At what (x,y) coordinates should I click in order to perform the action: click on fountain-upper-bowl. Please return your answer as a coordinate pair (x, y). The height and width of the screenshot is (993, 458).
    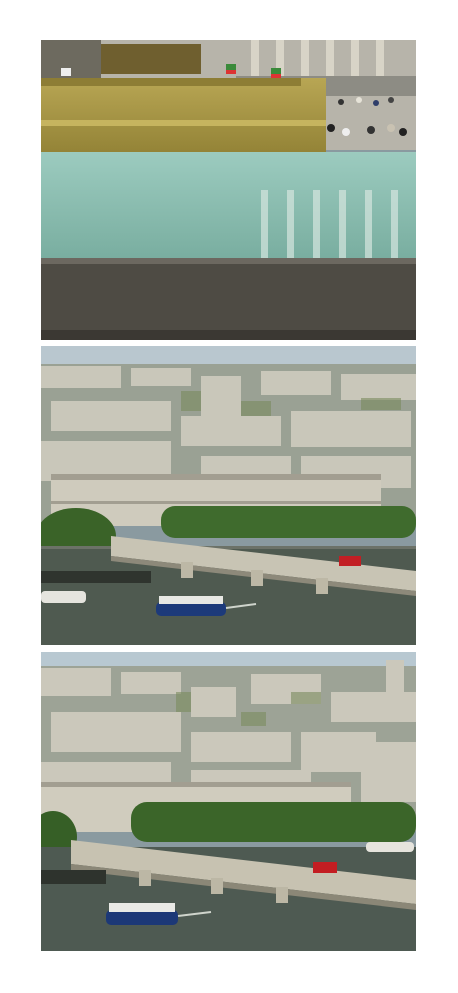
    Looking at the image, I should click on (151, 59).